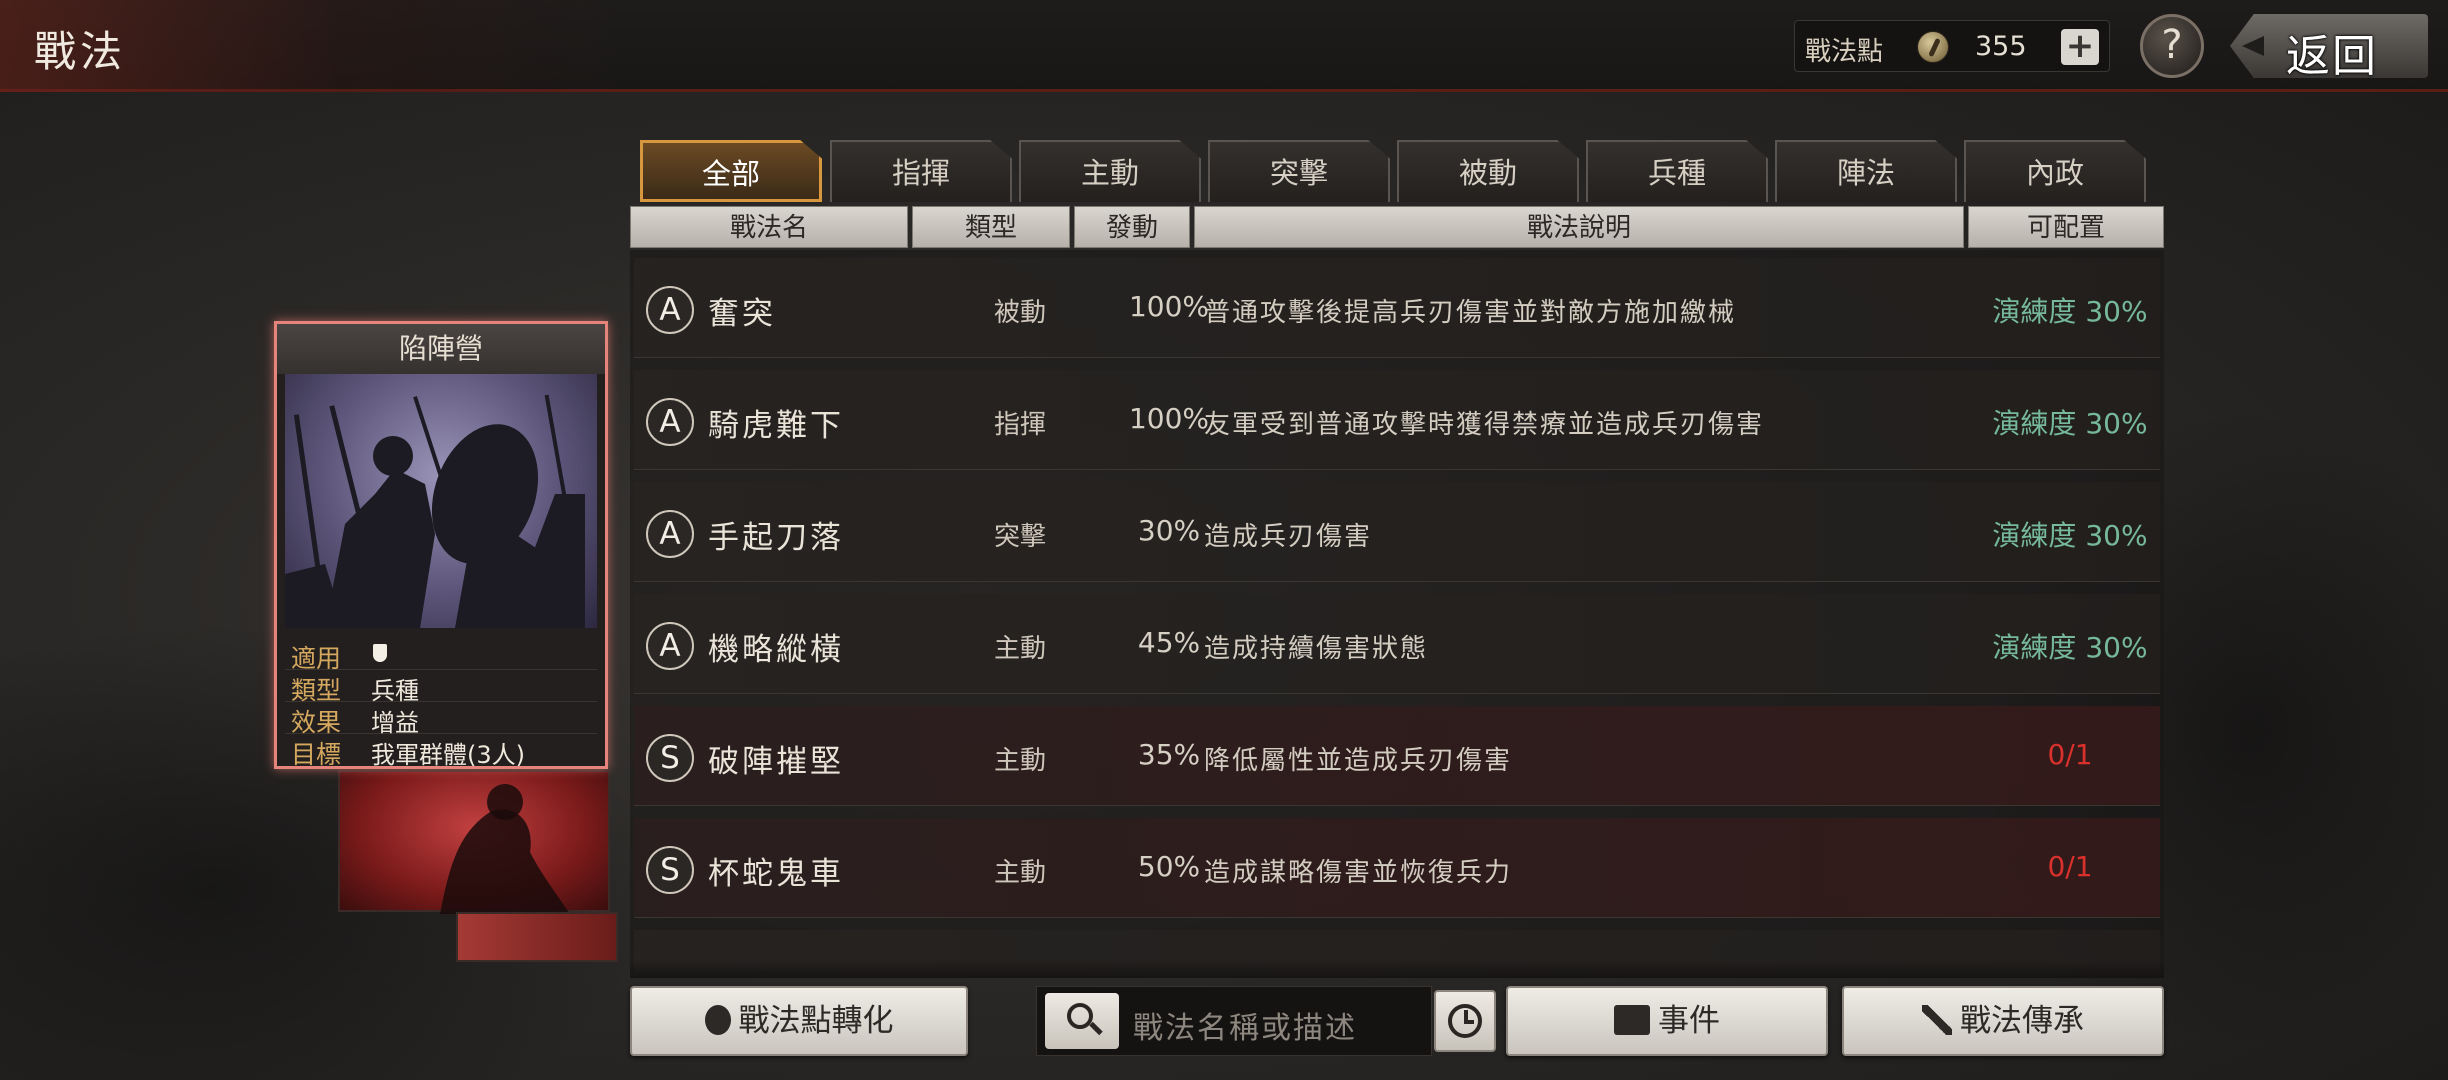 This screenshot has height=1080, width=2448. Describe the element at coordinates (1245, 1025) in the screenshot. I see `search-input: 戰法名稱或描述` at that location.